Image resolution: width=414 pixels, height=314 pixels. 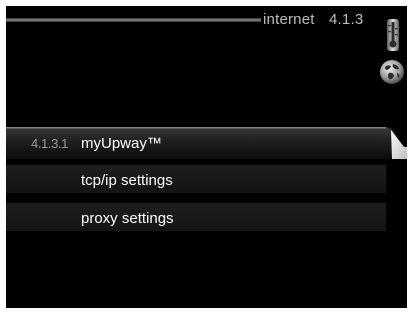 What do you see at coordinates (346, 19) in the screenshot?
I see `menu-number: 4.1.3` at bounding box center [346, 19].